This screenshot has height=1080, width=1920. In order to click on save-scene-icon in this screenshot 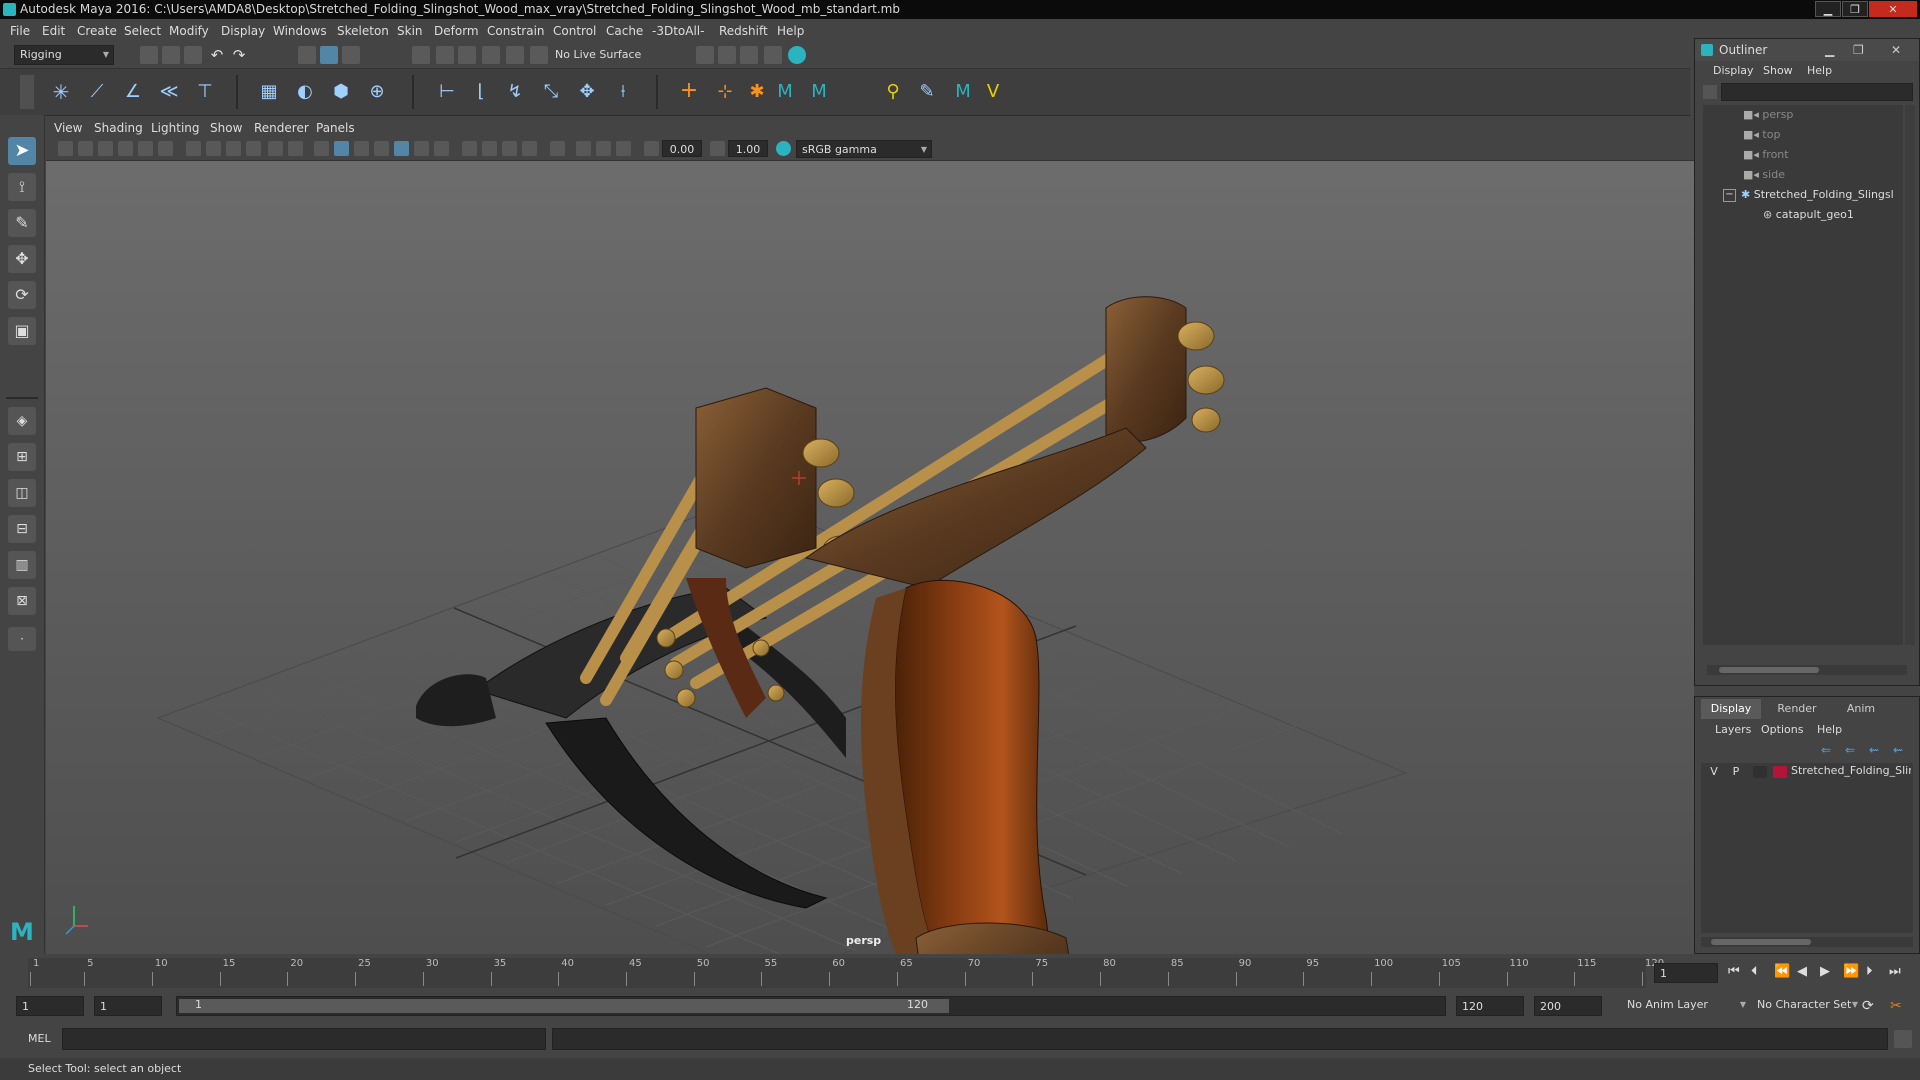, I will do `click(193, 55)`.